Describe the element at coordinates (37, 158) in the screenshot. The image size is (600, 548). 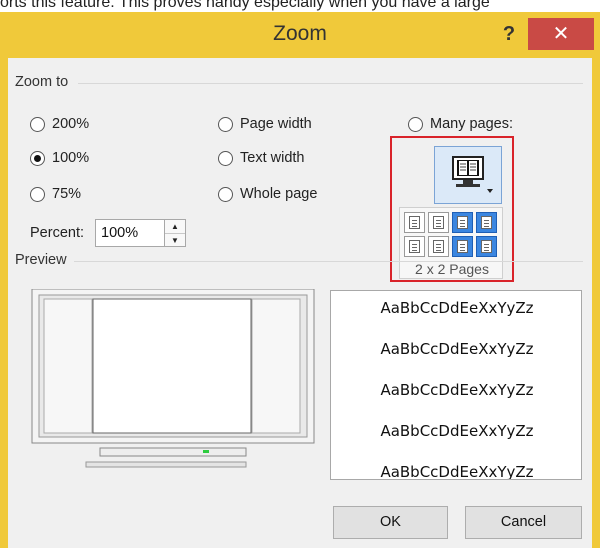
I see `radio-100-circle` at that location.